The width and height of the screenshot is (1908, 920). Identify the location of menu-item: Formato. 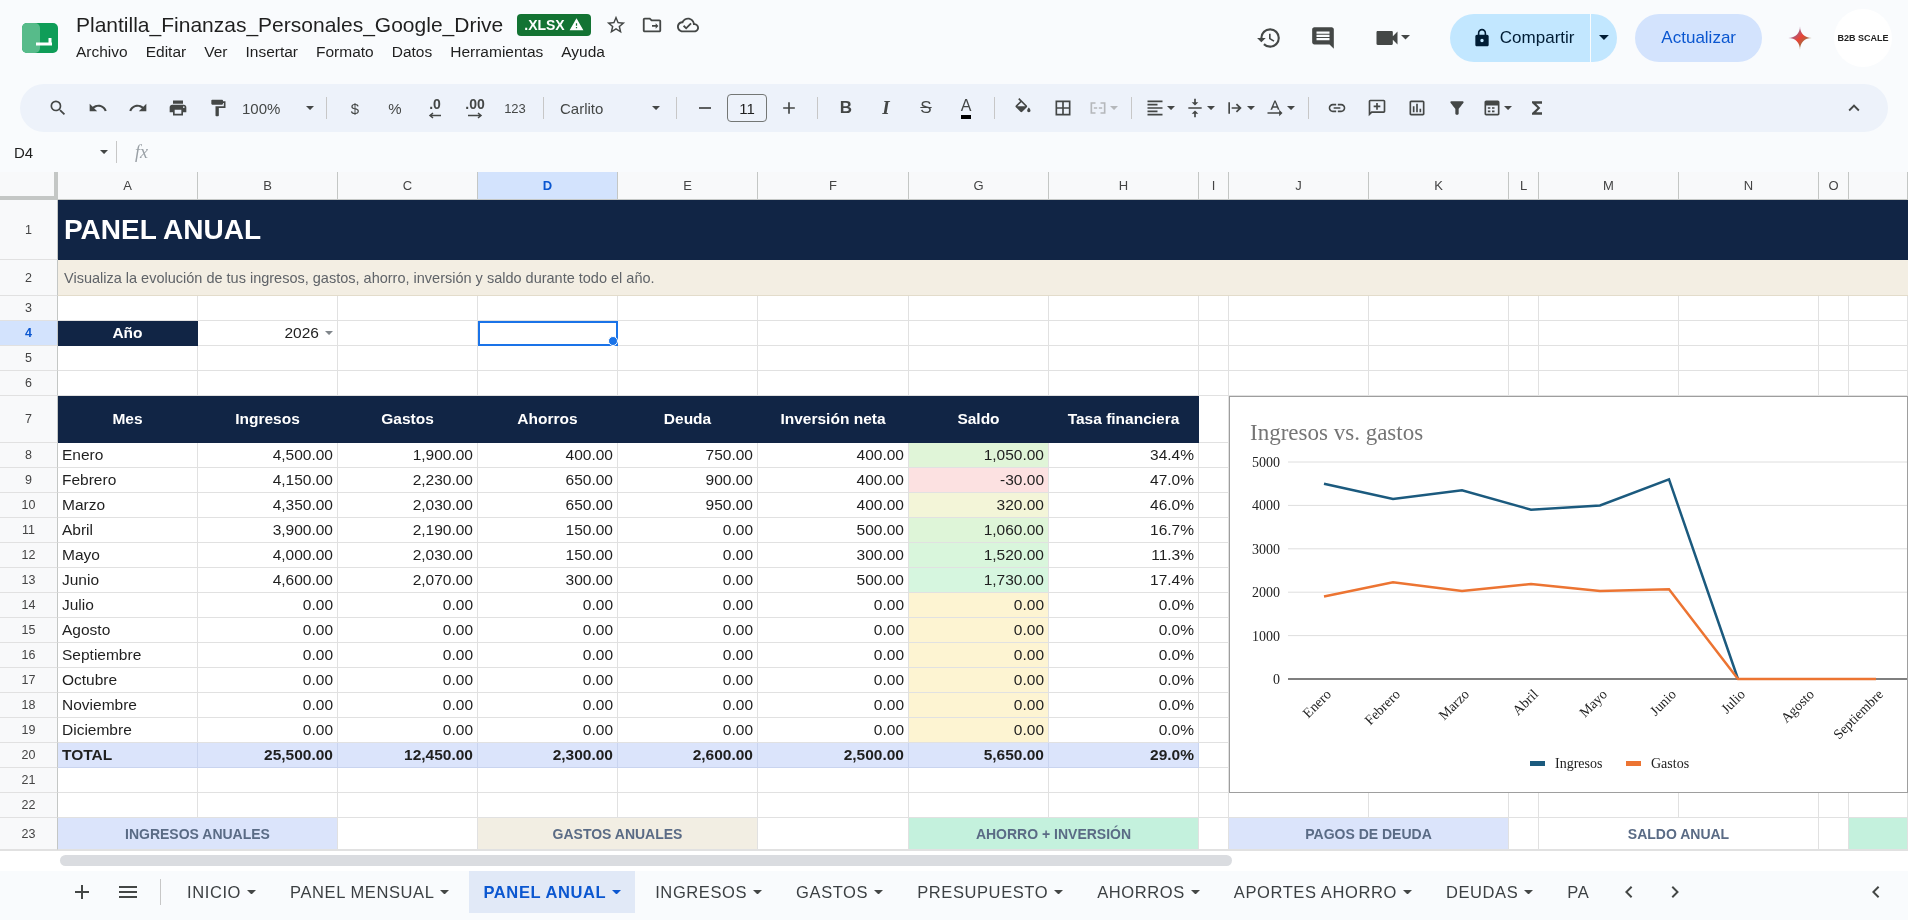
(345, 51).